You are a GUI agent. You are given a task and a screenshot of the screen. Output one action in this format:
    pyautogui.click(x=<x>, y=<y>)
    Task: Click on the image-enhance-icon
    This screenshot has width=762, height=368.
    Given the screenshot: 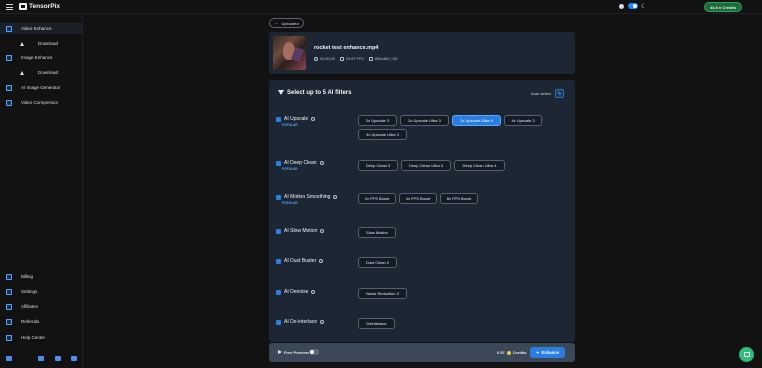 What is the action you would take?
    pyautogui.click(x=9, y=57)
    